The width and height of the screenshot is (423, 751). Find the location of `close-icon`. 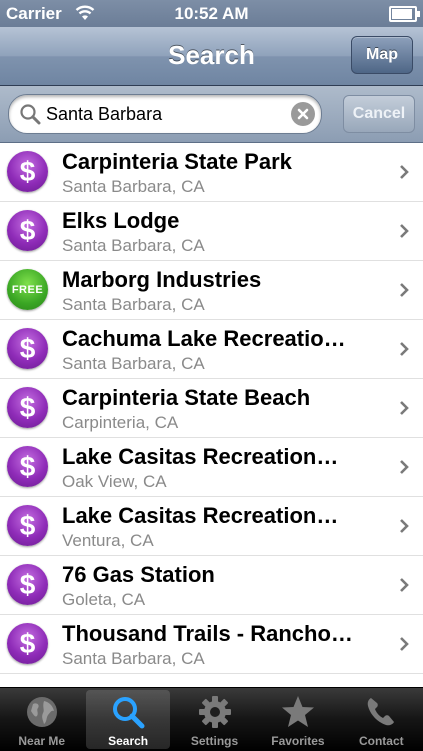

close-icon is located at coordinates (303, 114).